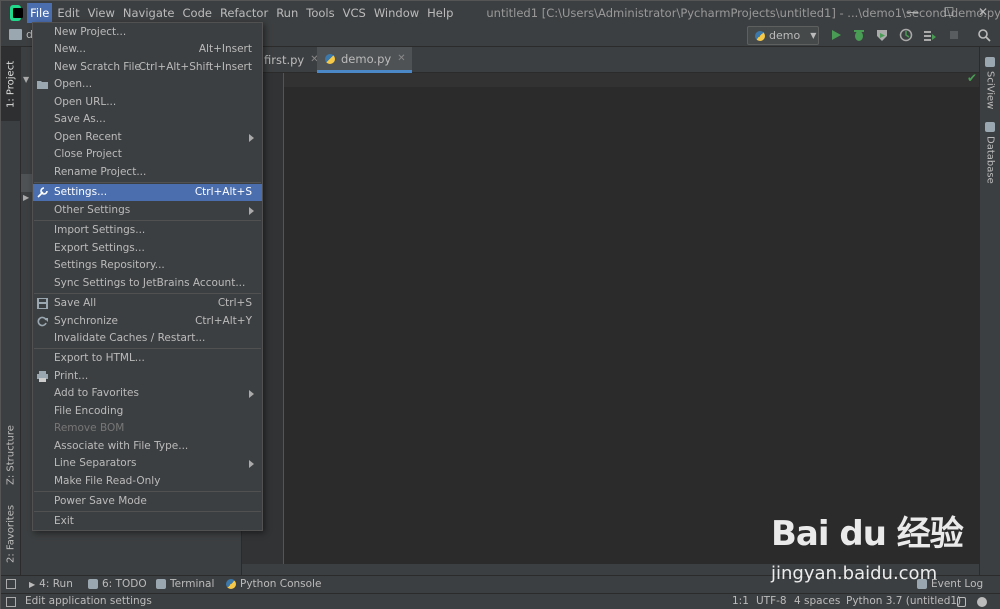  I want to click on watermark-url: jingyan.baidu.com, so click(854, 573).